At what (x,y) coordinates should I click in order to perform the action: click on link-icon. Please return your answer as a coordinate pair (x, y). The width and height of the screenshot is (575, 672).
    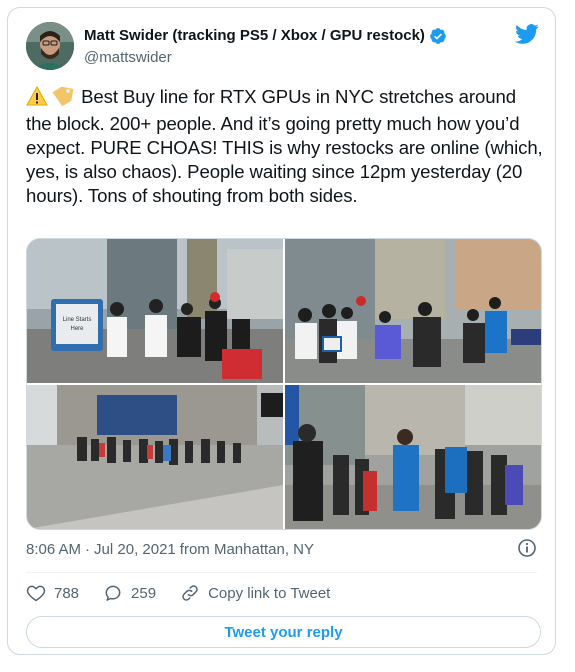
    Looking at the image, I should click on (190, 593).